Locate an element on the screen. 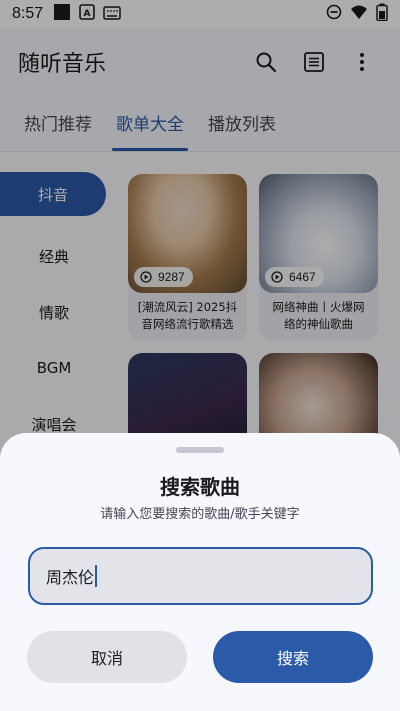 The image size is (400, 711). text-caret is located at coordinates (96, 576).